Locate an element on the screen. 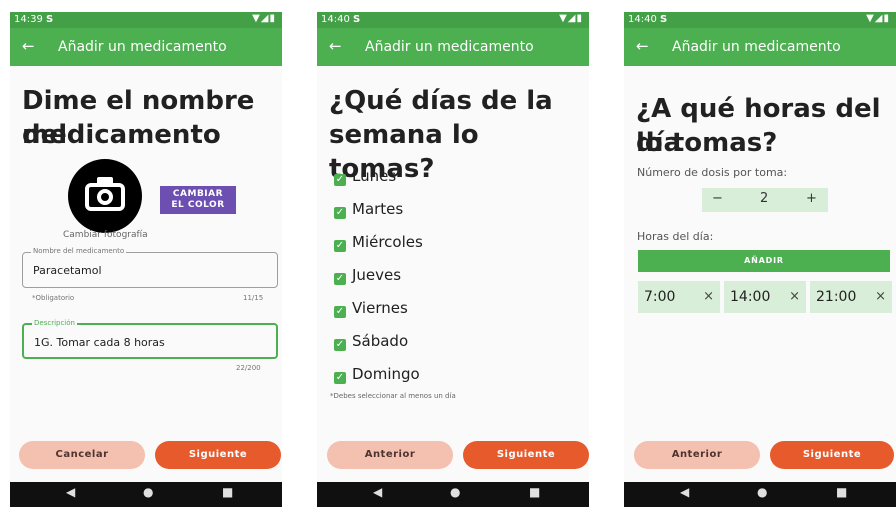  time-chip-label: 7:00 is located at coordinates (660, 297).